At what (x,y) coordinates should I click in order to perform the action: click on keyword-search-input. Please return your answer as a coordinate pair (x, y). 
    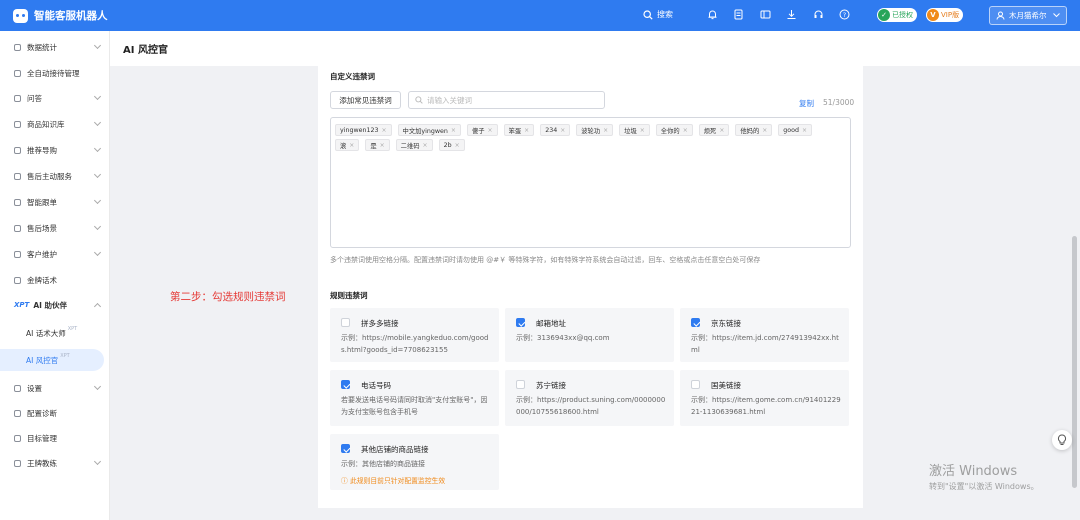
    Looking at the image, I should click on (507, 100).